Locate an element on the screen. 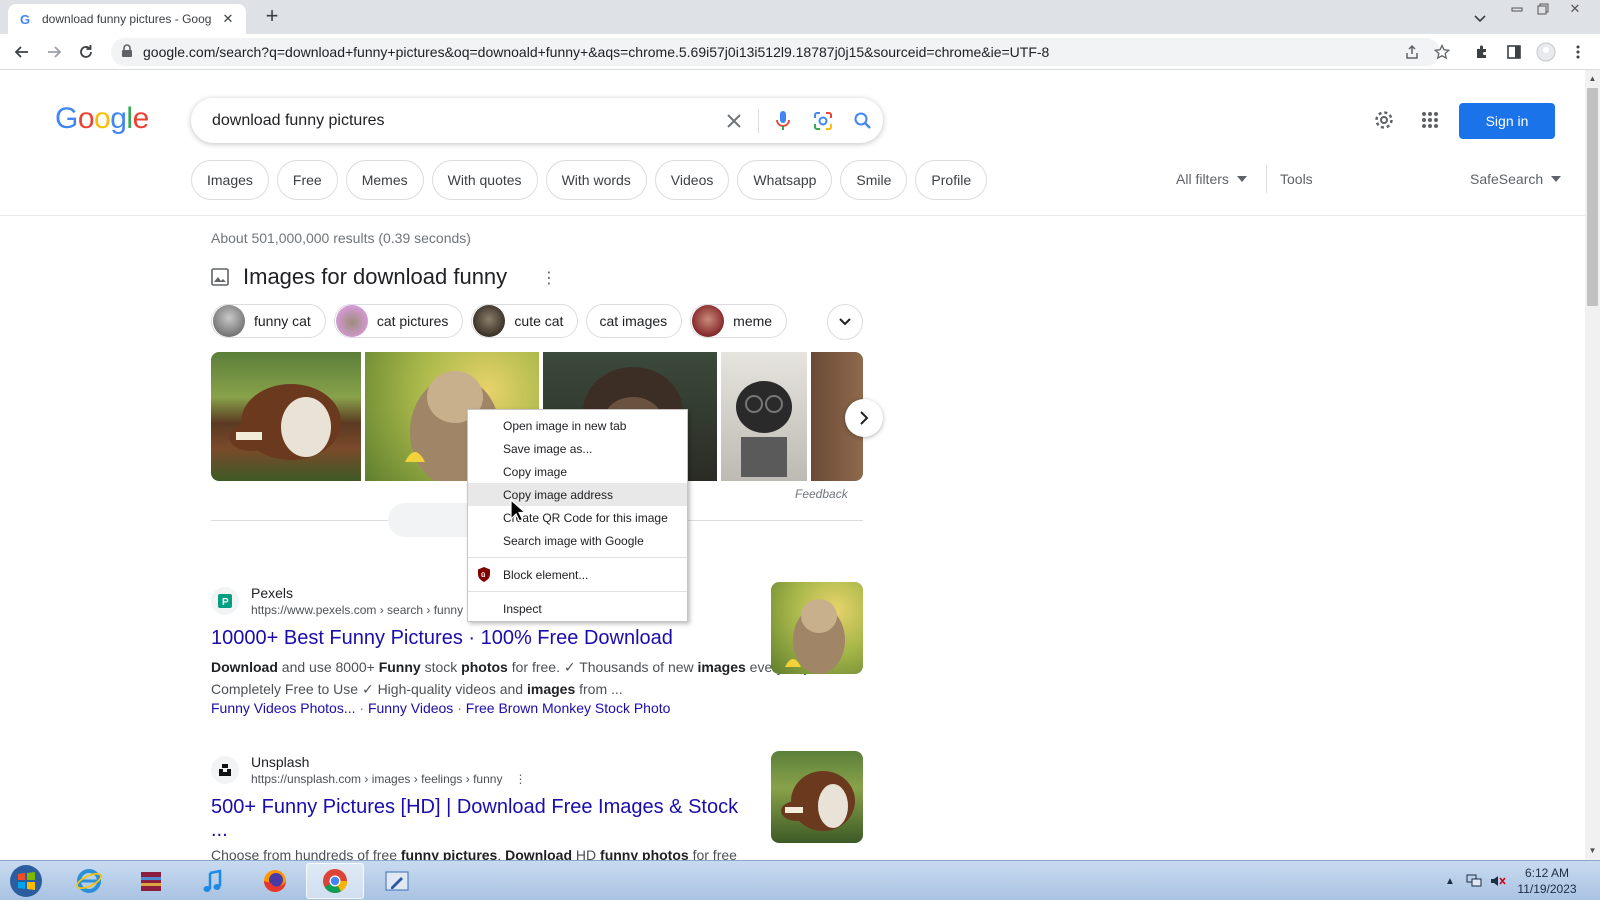  new-tab-button: + is located at coordinates (272, 17).